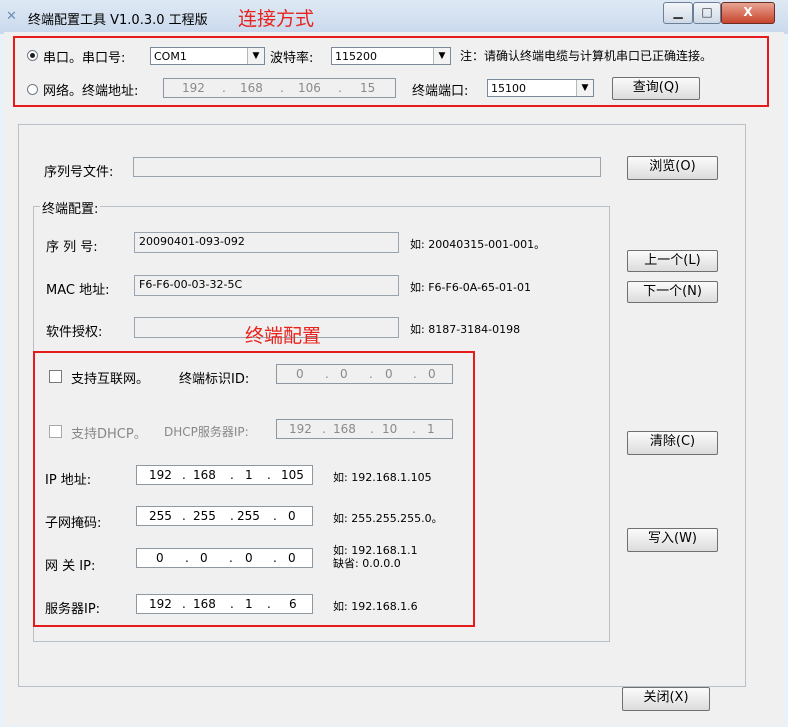  I want to click on serial-no-label: 序 列 号:, so click(72, 247).